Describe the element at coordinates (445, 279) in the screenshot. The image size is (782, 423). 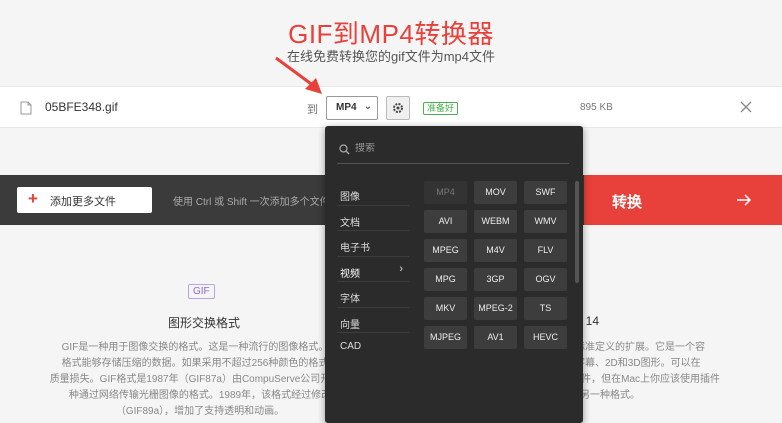
I see `format-option: MPG` at that location.